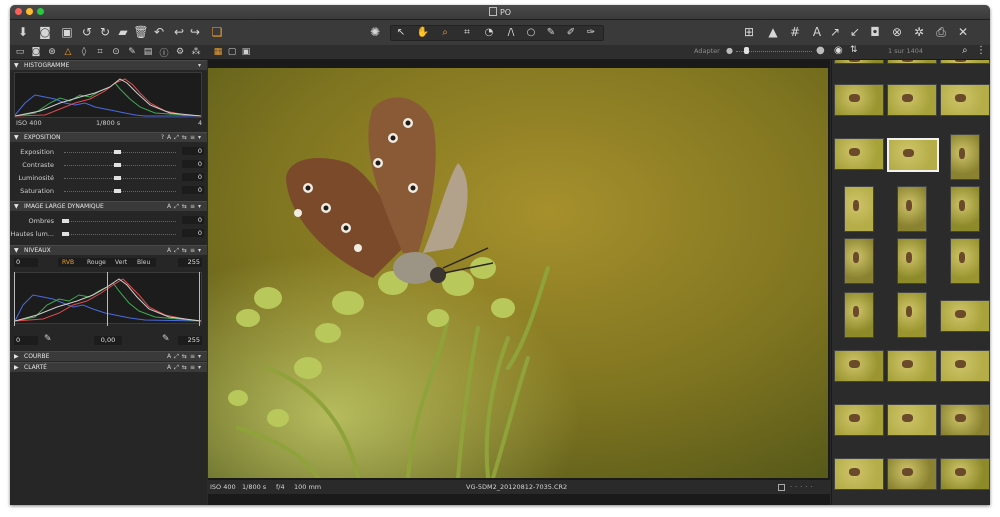  I want to click on zoom-tool-icon: ⌕, so click(445, 32).